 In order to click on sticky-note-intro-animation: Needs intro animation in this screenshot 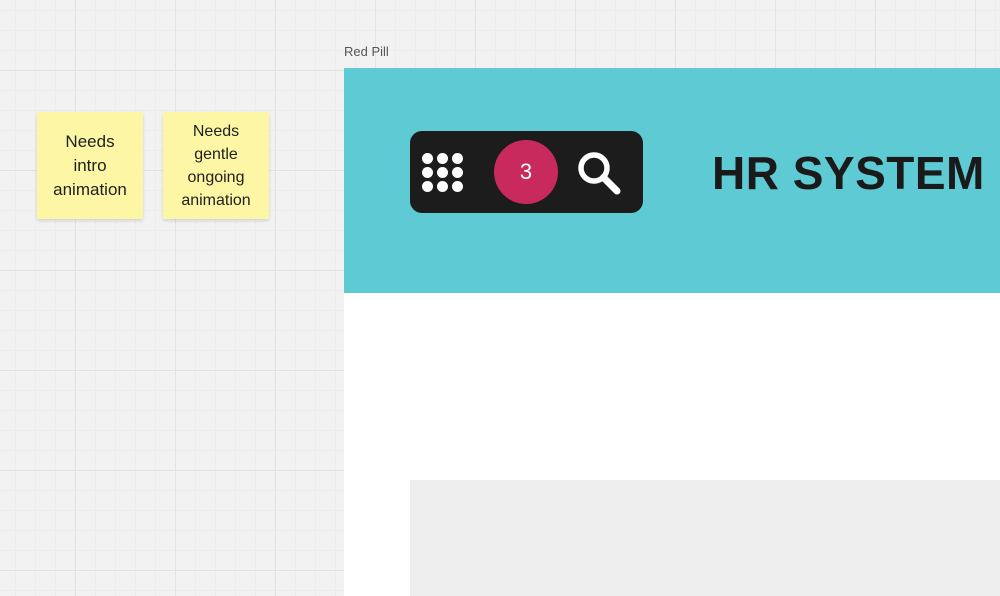, I will do `click(90, 165)`.